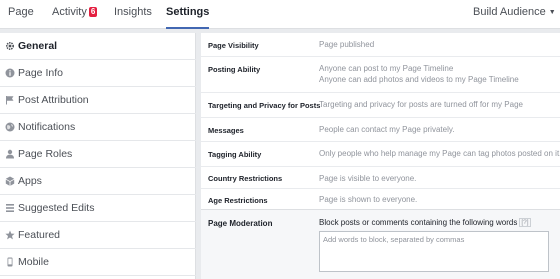 This screenshot has width=560, height=279. Describe the element at coordinates (509, 12) in the screenshot. I see `build-audience-label: Build Audience` at that location.